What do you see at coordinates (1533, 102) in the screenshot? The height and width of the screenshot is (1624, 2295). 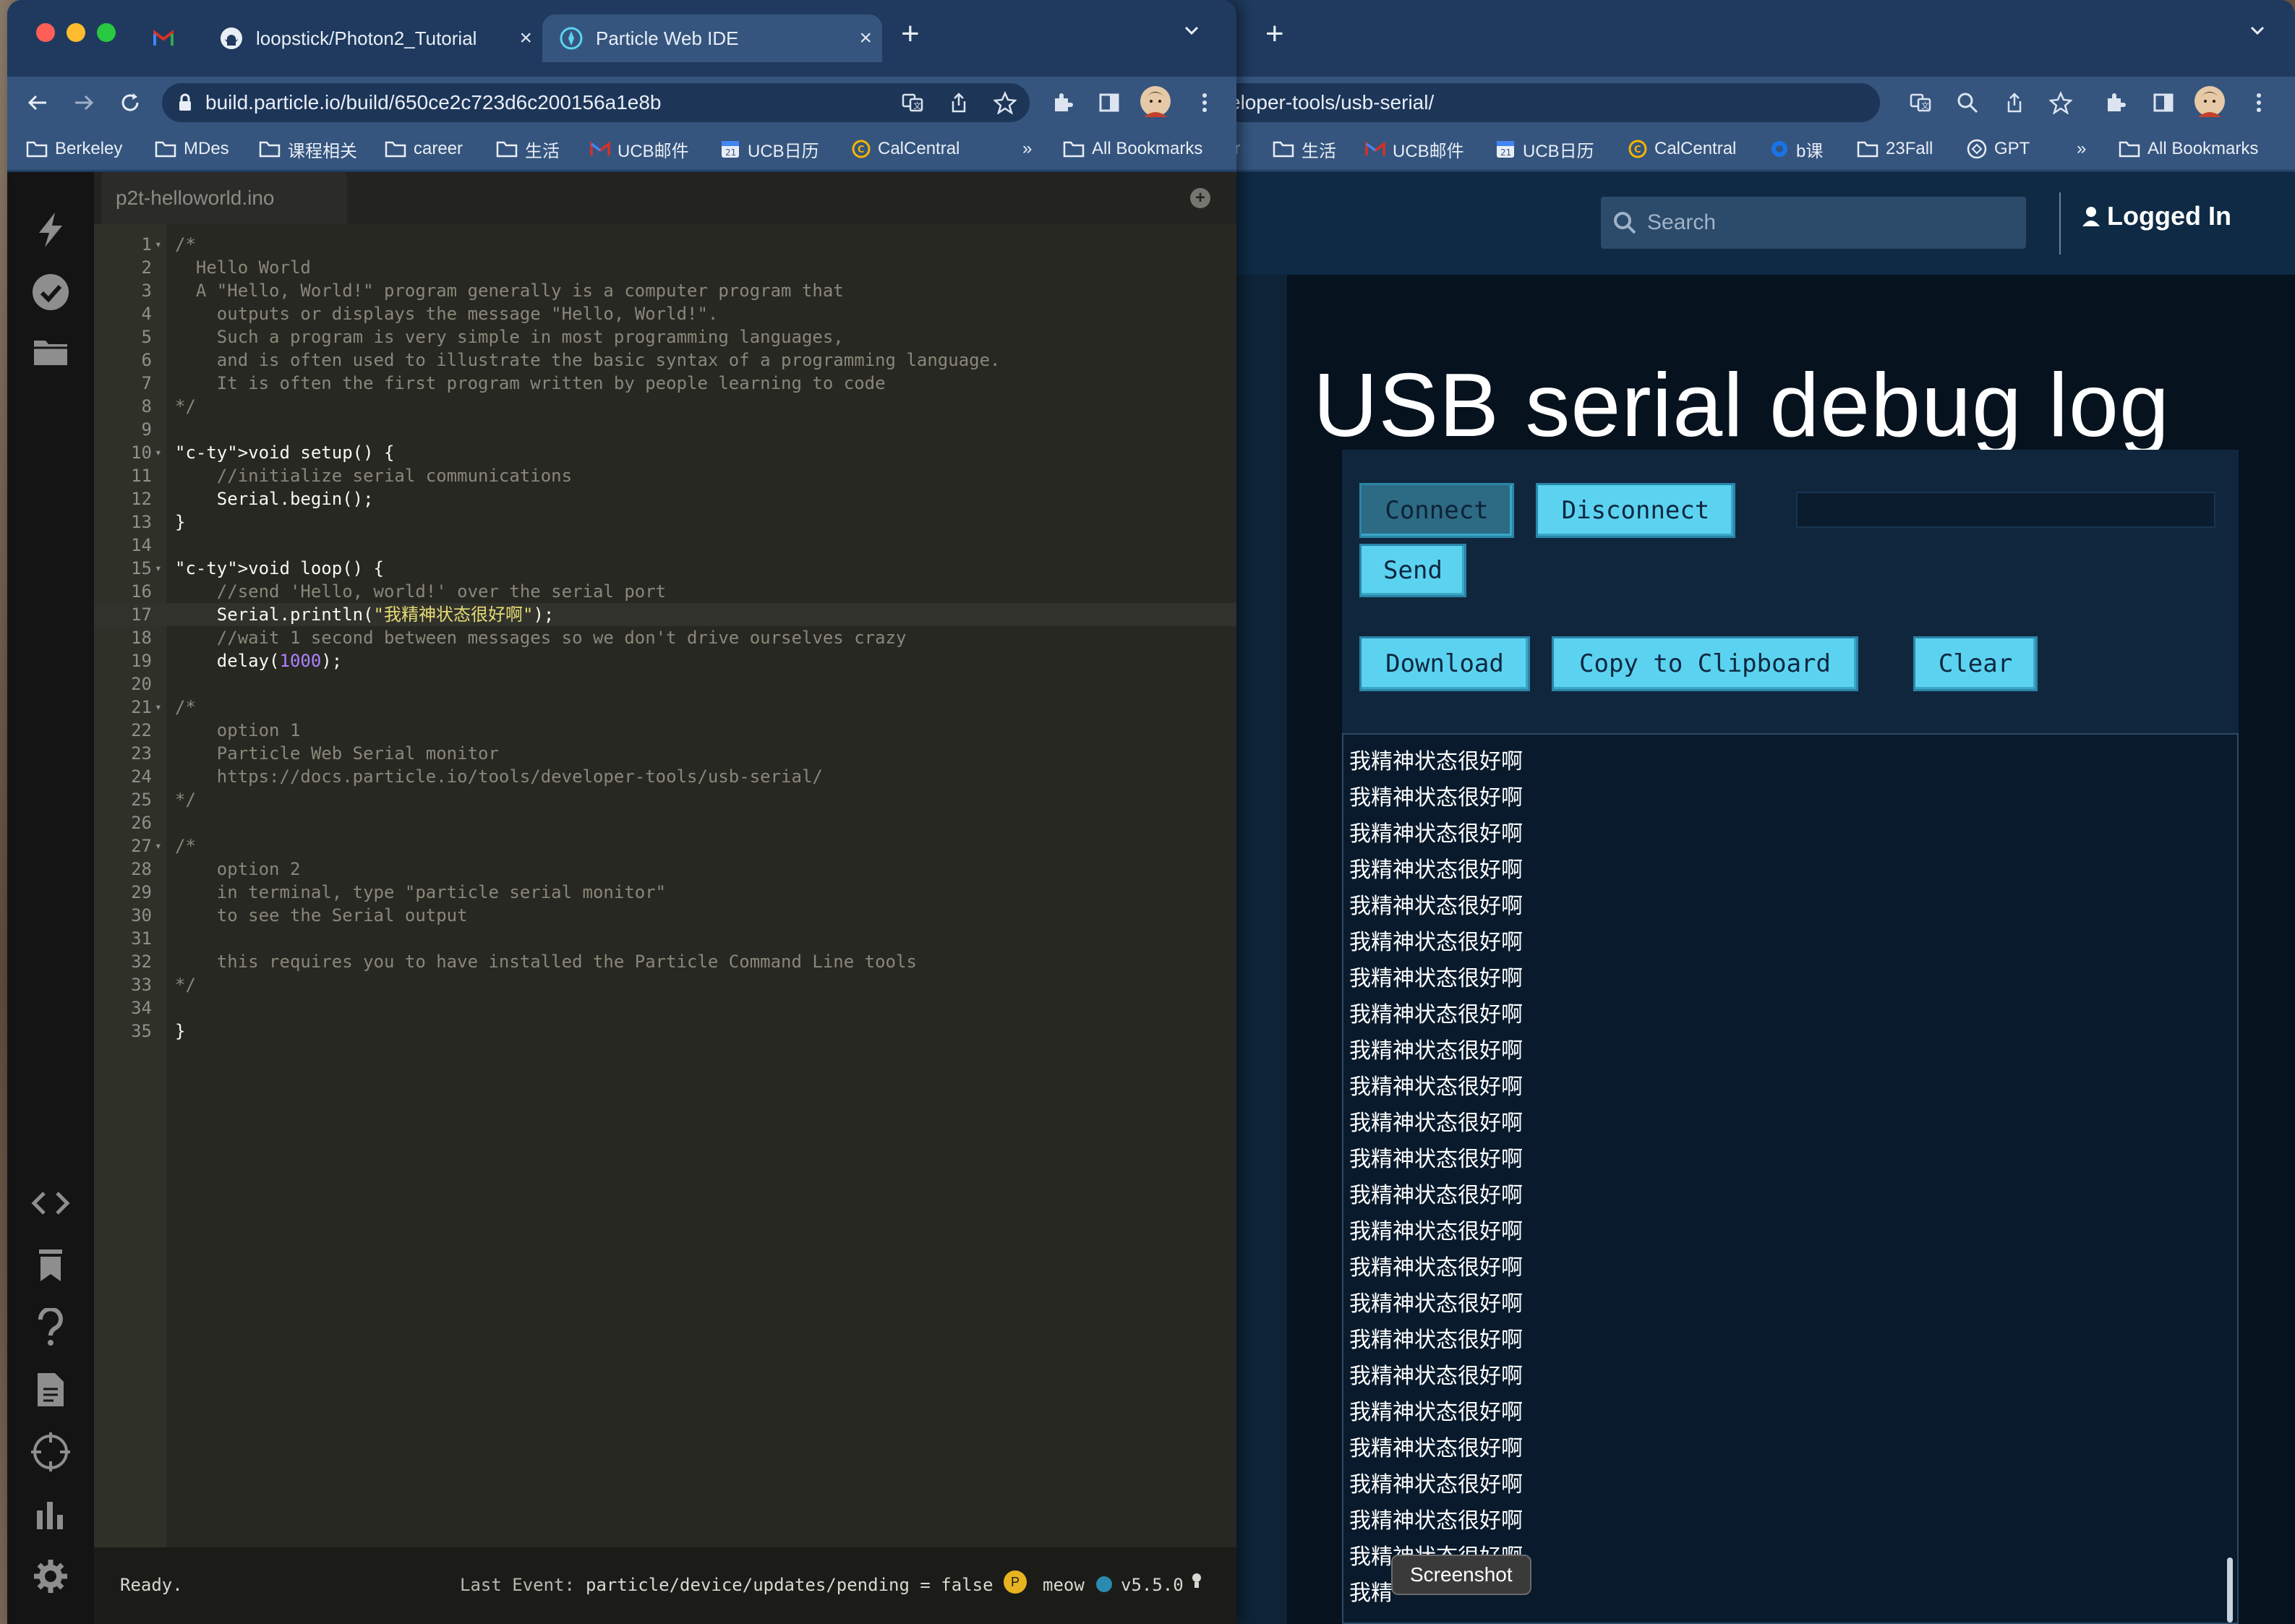 I see `address-bar: eloper-tools/usb-serial/` at bounding box center [1533, 102].